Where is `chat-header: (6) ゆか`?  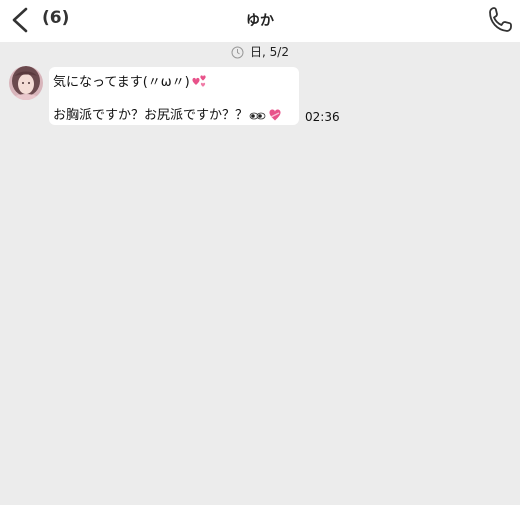 chat-header: (6) ゆか is located at coordinates (260, 21).